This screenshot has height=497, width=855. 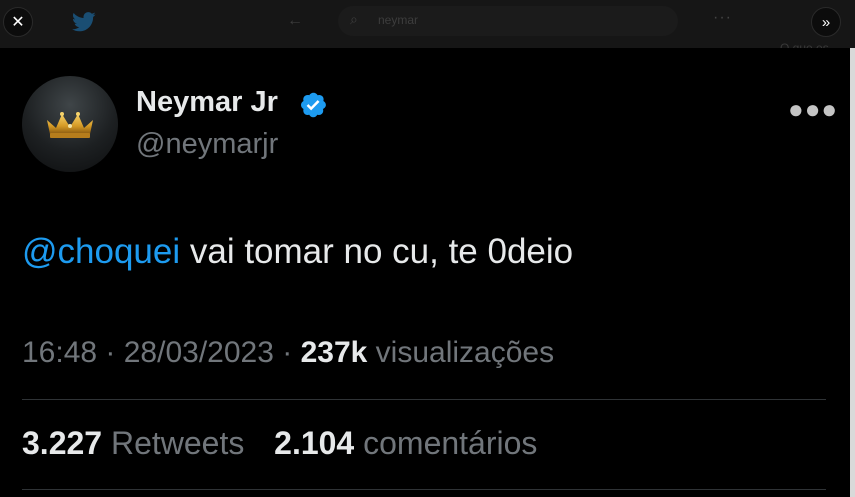 I want to click on tweet-date: 28/03/2023, so click(x=199, y=352).